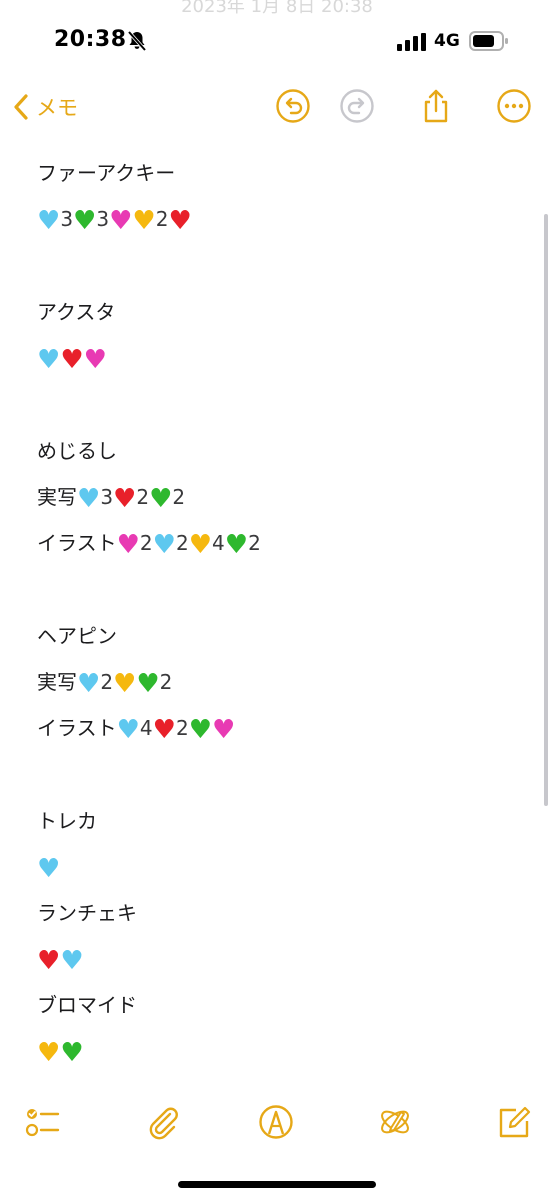 The height and width of the screenshot is (1200, 554). I want to click on bottom-toolbar, so click(277, 1123).